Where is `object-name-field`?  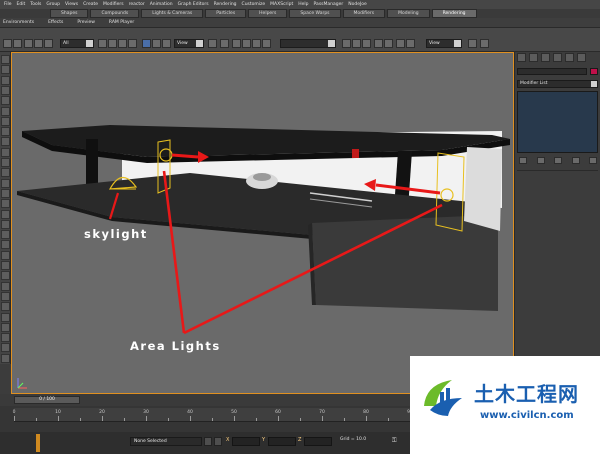
object-name-field is located at coordinates (552, 71).